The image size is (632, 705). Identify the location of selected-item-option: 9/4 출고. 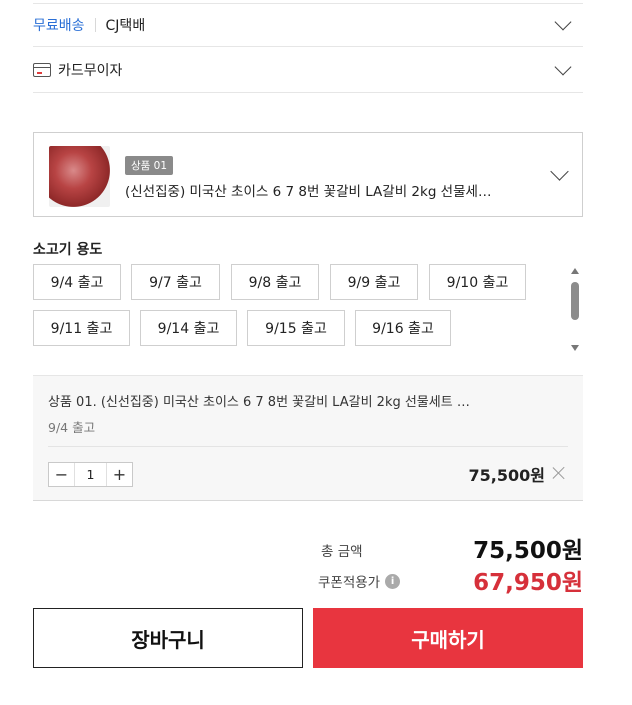
(72, 427).